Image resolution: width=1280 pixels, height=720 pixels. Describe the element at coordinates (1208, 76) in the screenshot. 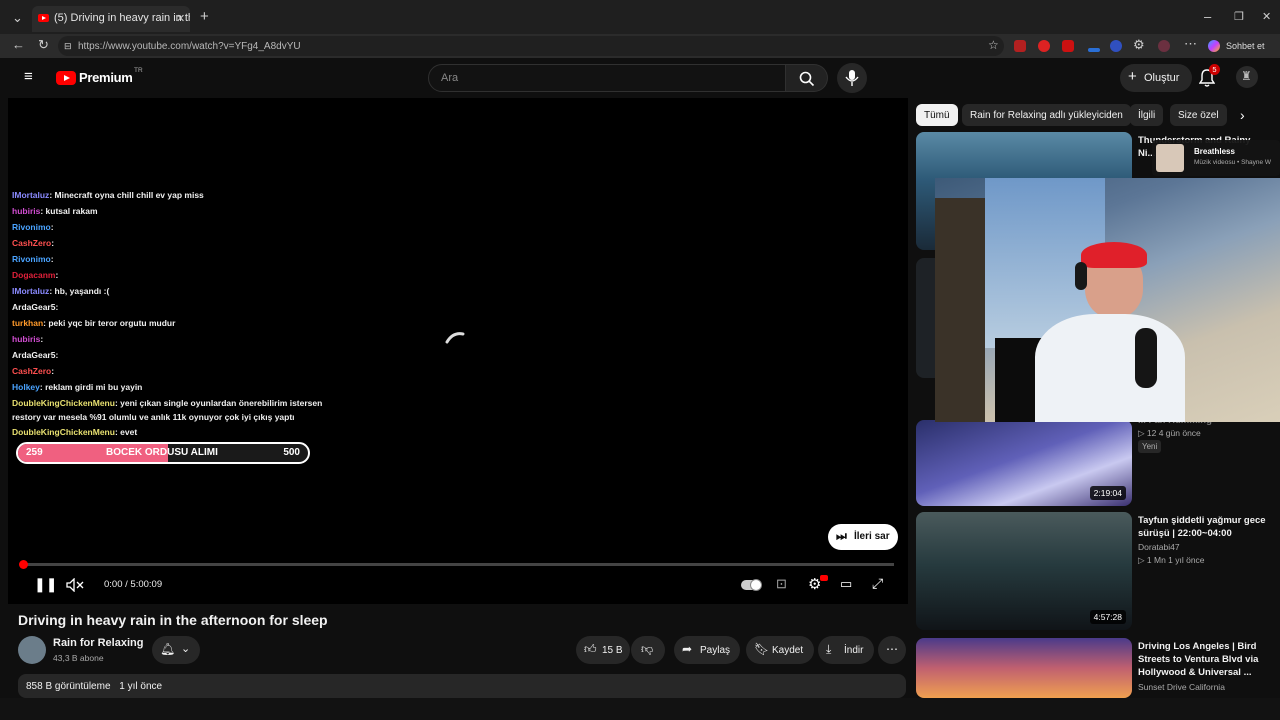

I see `notifications-button: 5` at that location.